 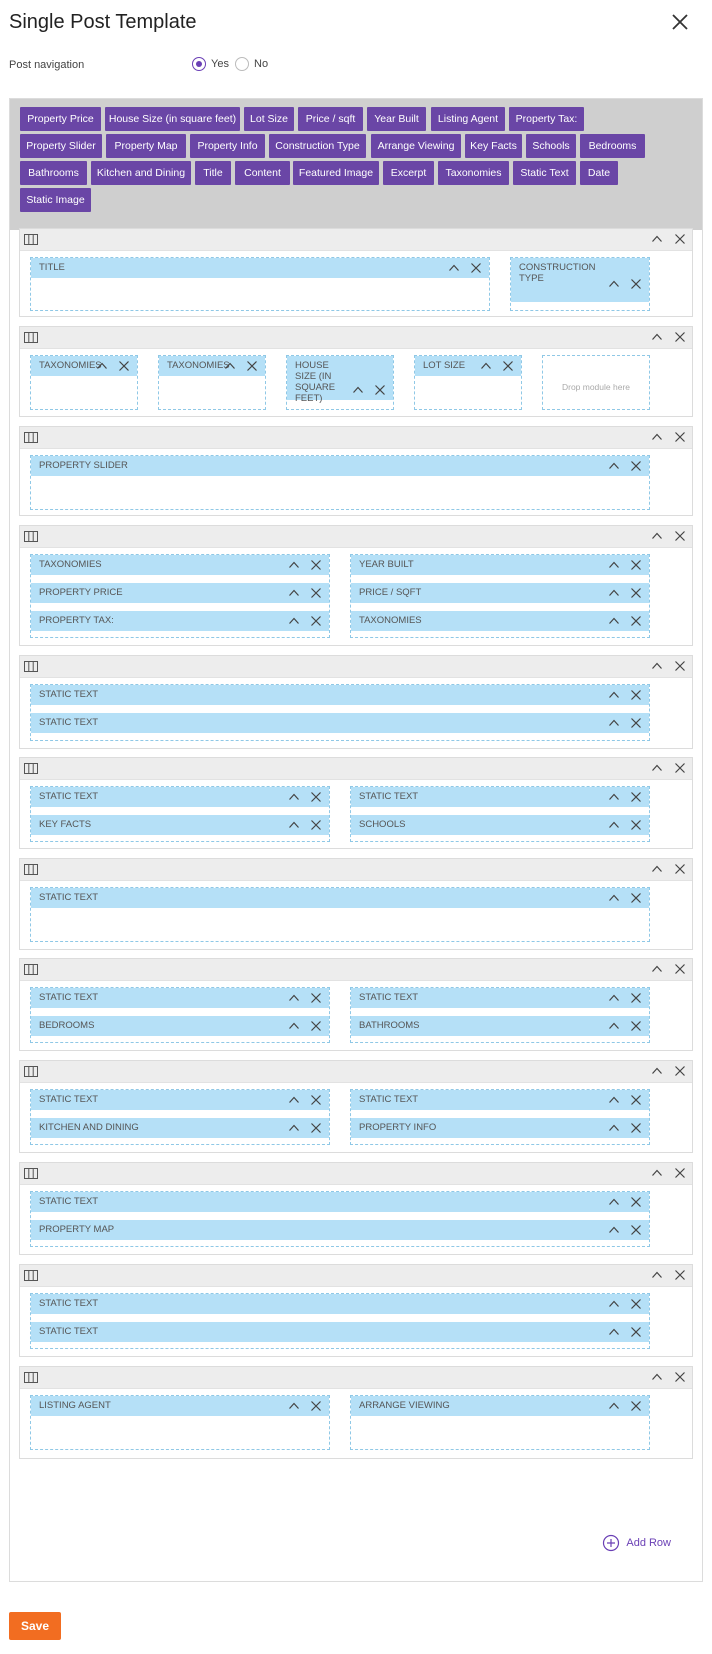 I want to click on palette-module-button: Bathrooms, so click(x=53, y=173).